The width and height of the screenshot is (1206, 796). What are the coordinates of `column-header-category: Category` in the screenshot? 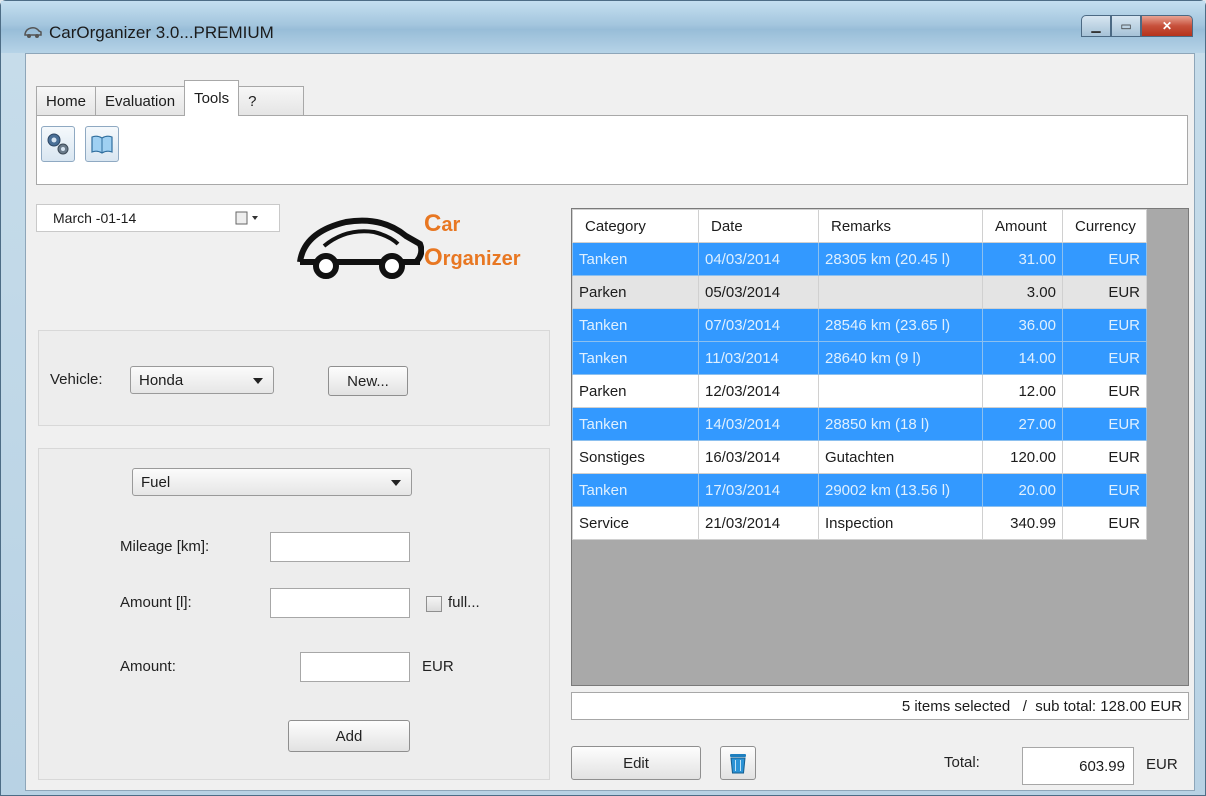 It's located at (635, 226).